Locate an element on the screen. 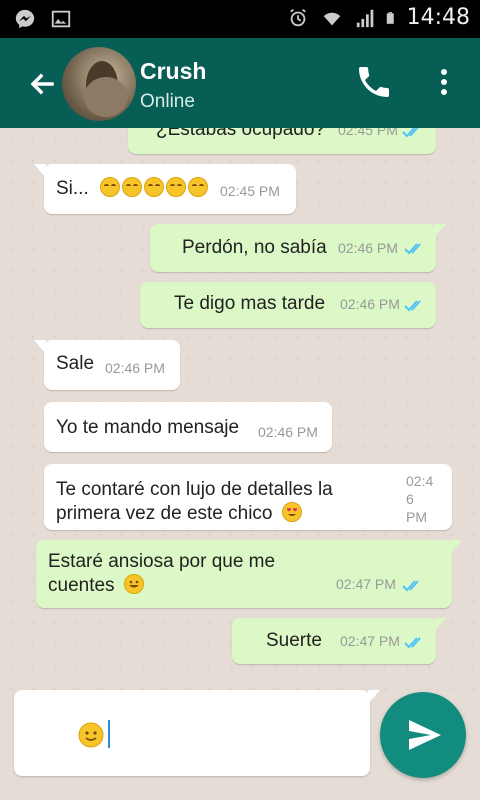 The width and height of the screenshot is (480, 800). back-arrow-icon is located at coordinates (42, 84).